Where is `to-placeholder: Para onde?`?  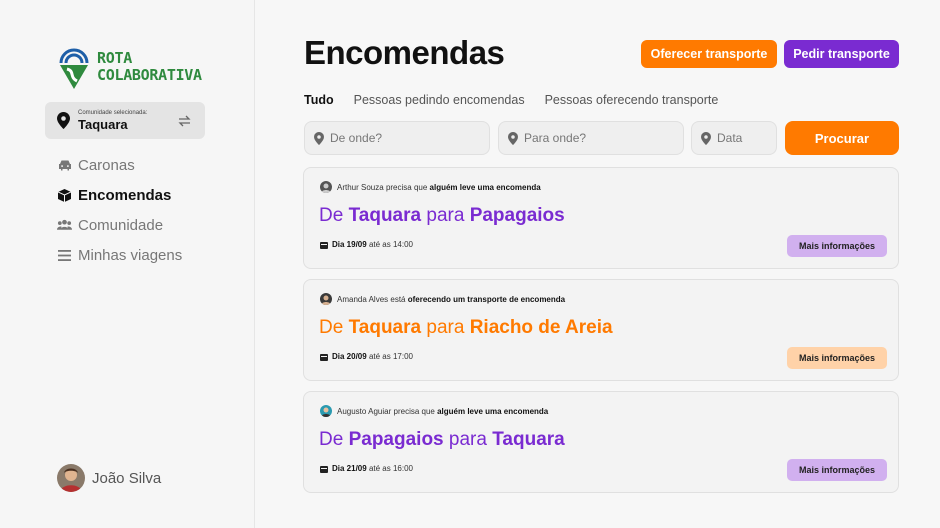
to-placeholder: Para onde? is located at coordinates (555, 138).